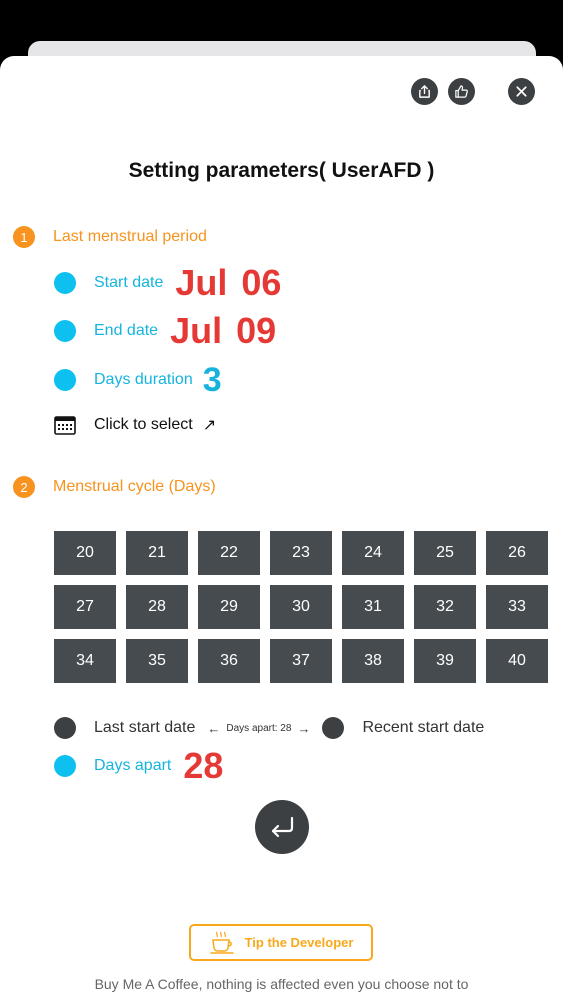 Image resolution: width=563 pixels, height=1000 pixels. I want to click on share-icon, so click(424, 91).